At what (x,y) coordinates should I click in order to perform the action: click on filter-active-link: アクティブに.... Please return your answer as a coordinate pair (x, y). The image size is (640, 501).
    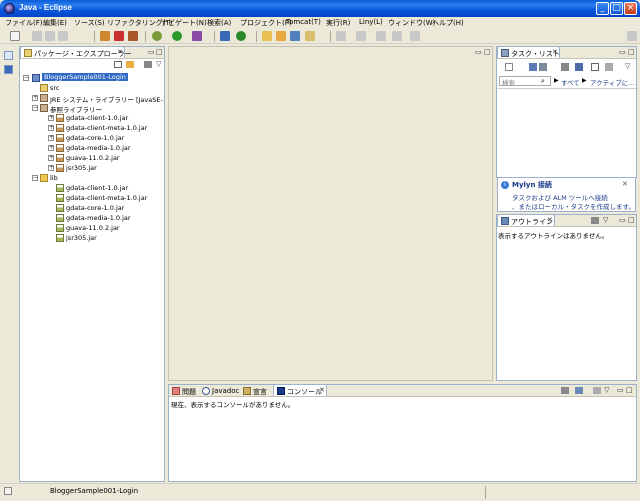
    Looking at the image, I should click on (612, 82).